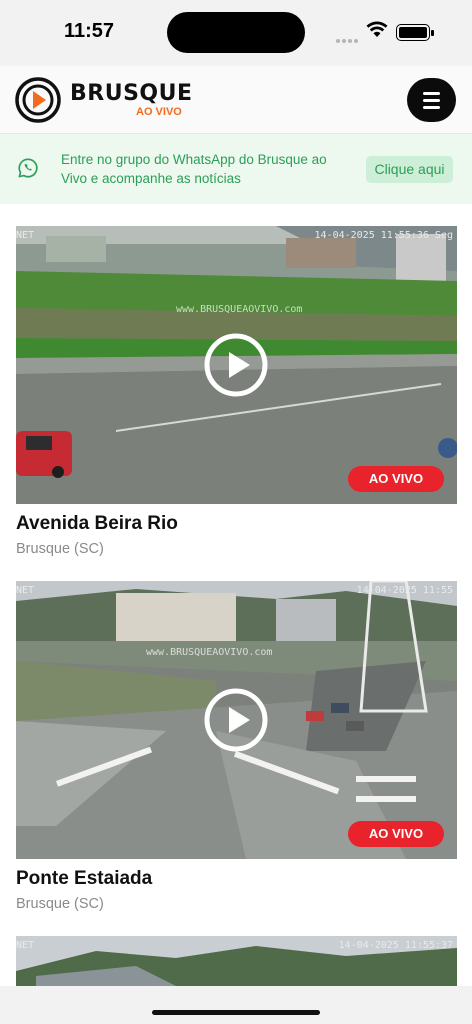  Describe the element at coordinates (348, 36) in the screenshot. I see `cellular-signal-icon` at that location.